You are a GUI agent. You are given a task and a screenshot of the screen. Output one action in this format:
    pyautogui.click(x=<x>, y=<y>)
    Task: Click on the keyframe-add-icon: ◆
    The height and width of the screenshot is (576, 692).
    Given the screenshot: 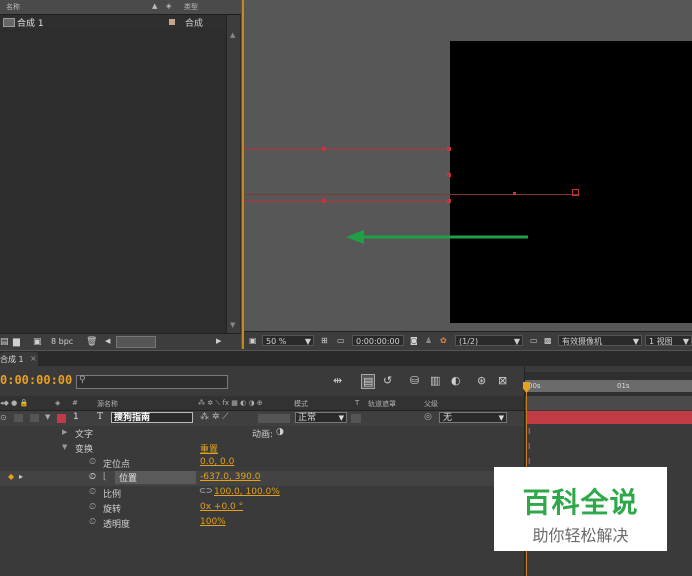 What is the action you would take?
    pyautogui.click(x=11, y=476)
    